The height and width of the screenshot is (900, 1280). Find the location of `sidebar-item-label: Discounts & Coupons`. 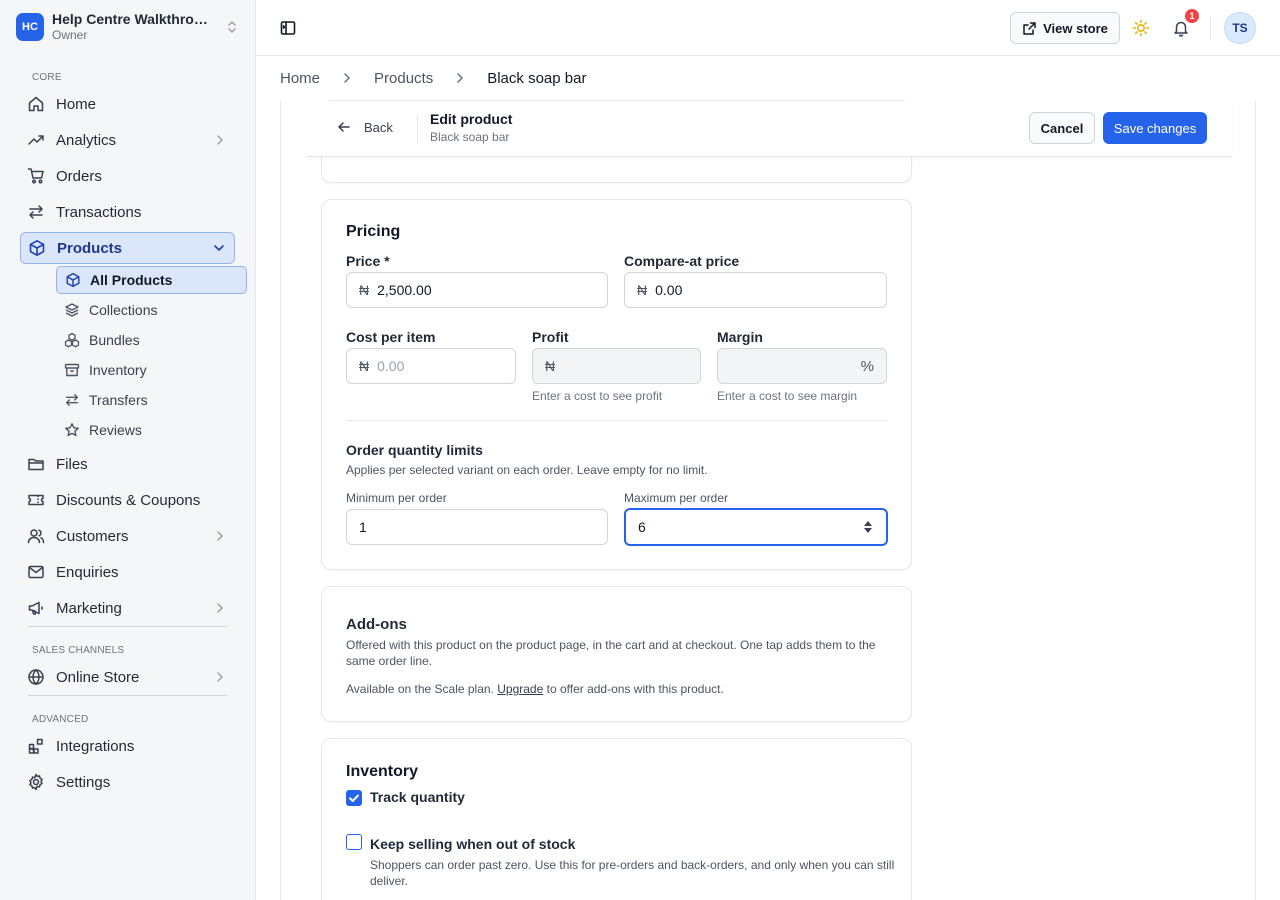

sidebar-item-label: Discounts & Coupons is located at coordinates (128, 500).